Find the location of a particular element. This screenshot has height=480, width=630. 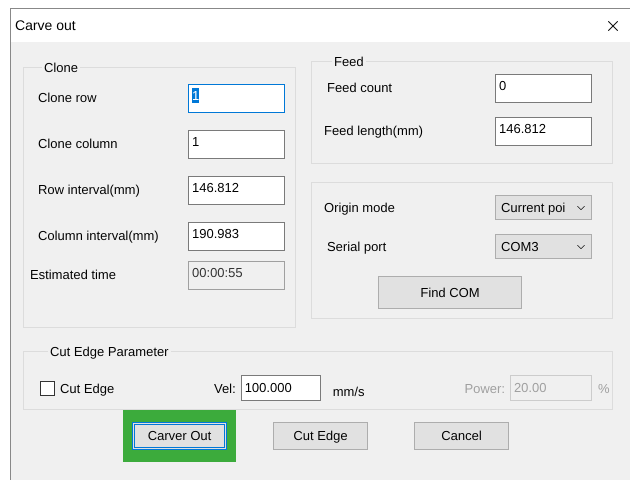

input-field: 100.000 is located at coordinates (280, 388).